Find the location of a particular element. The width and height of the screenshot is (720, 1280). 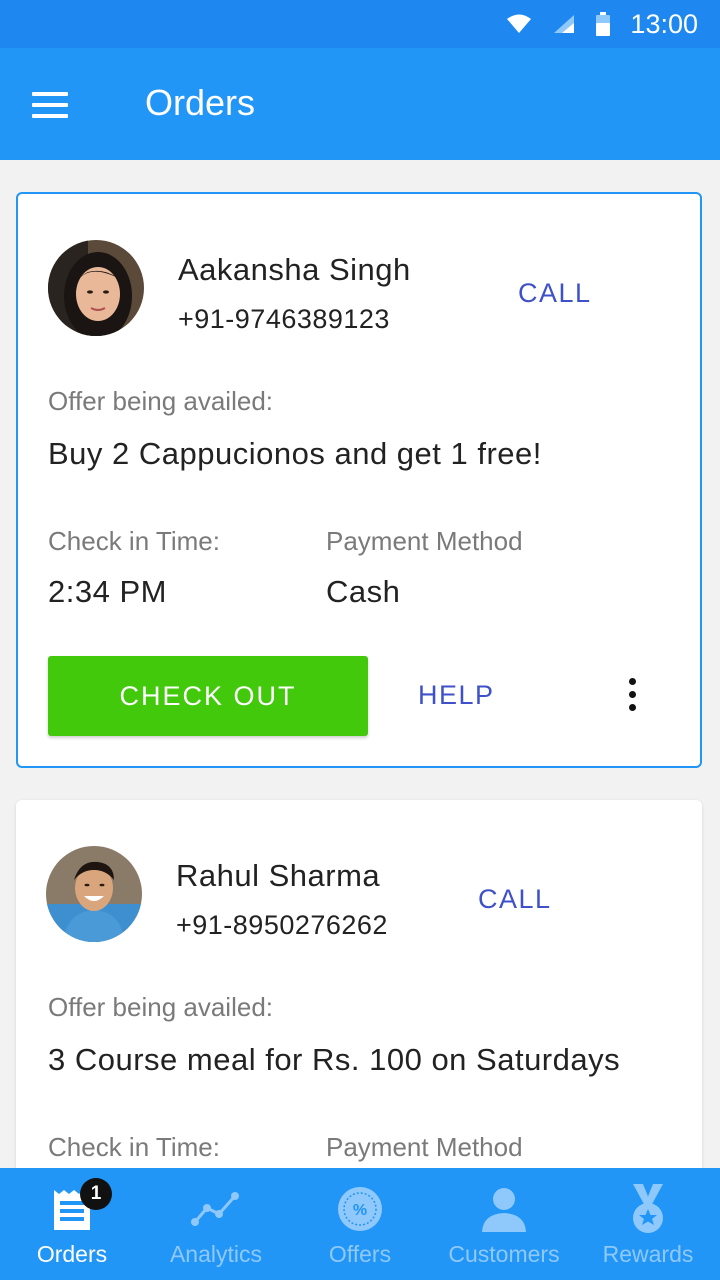

page-title: Orders is located at coordinates (200, 102).